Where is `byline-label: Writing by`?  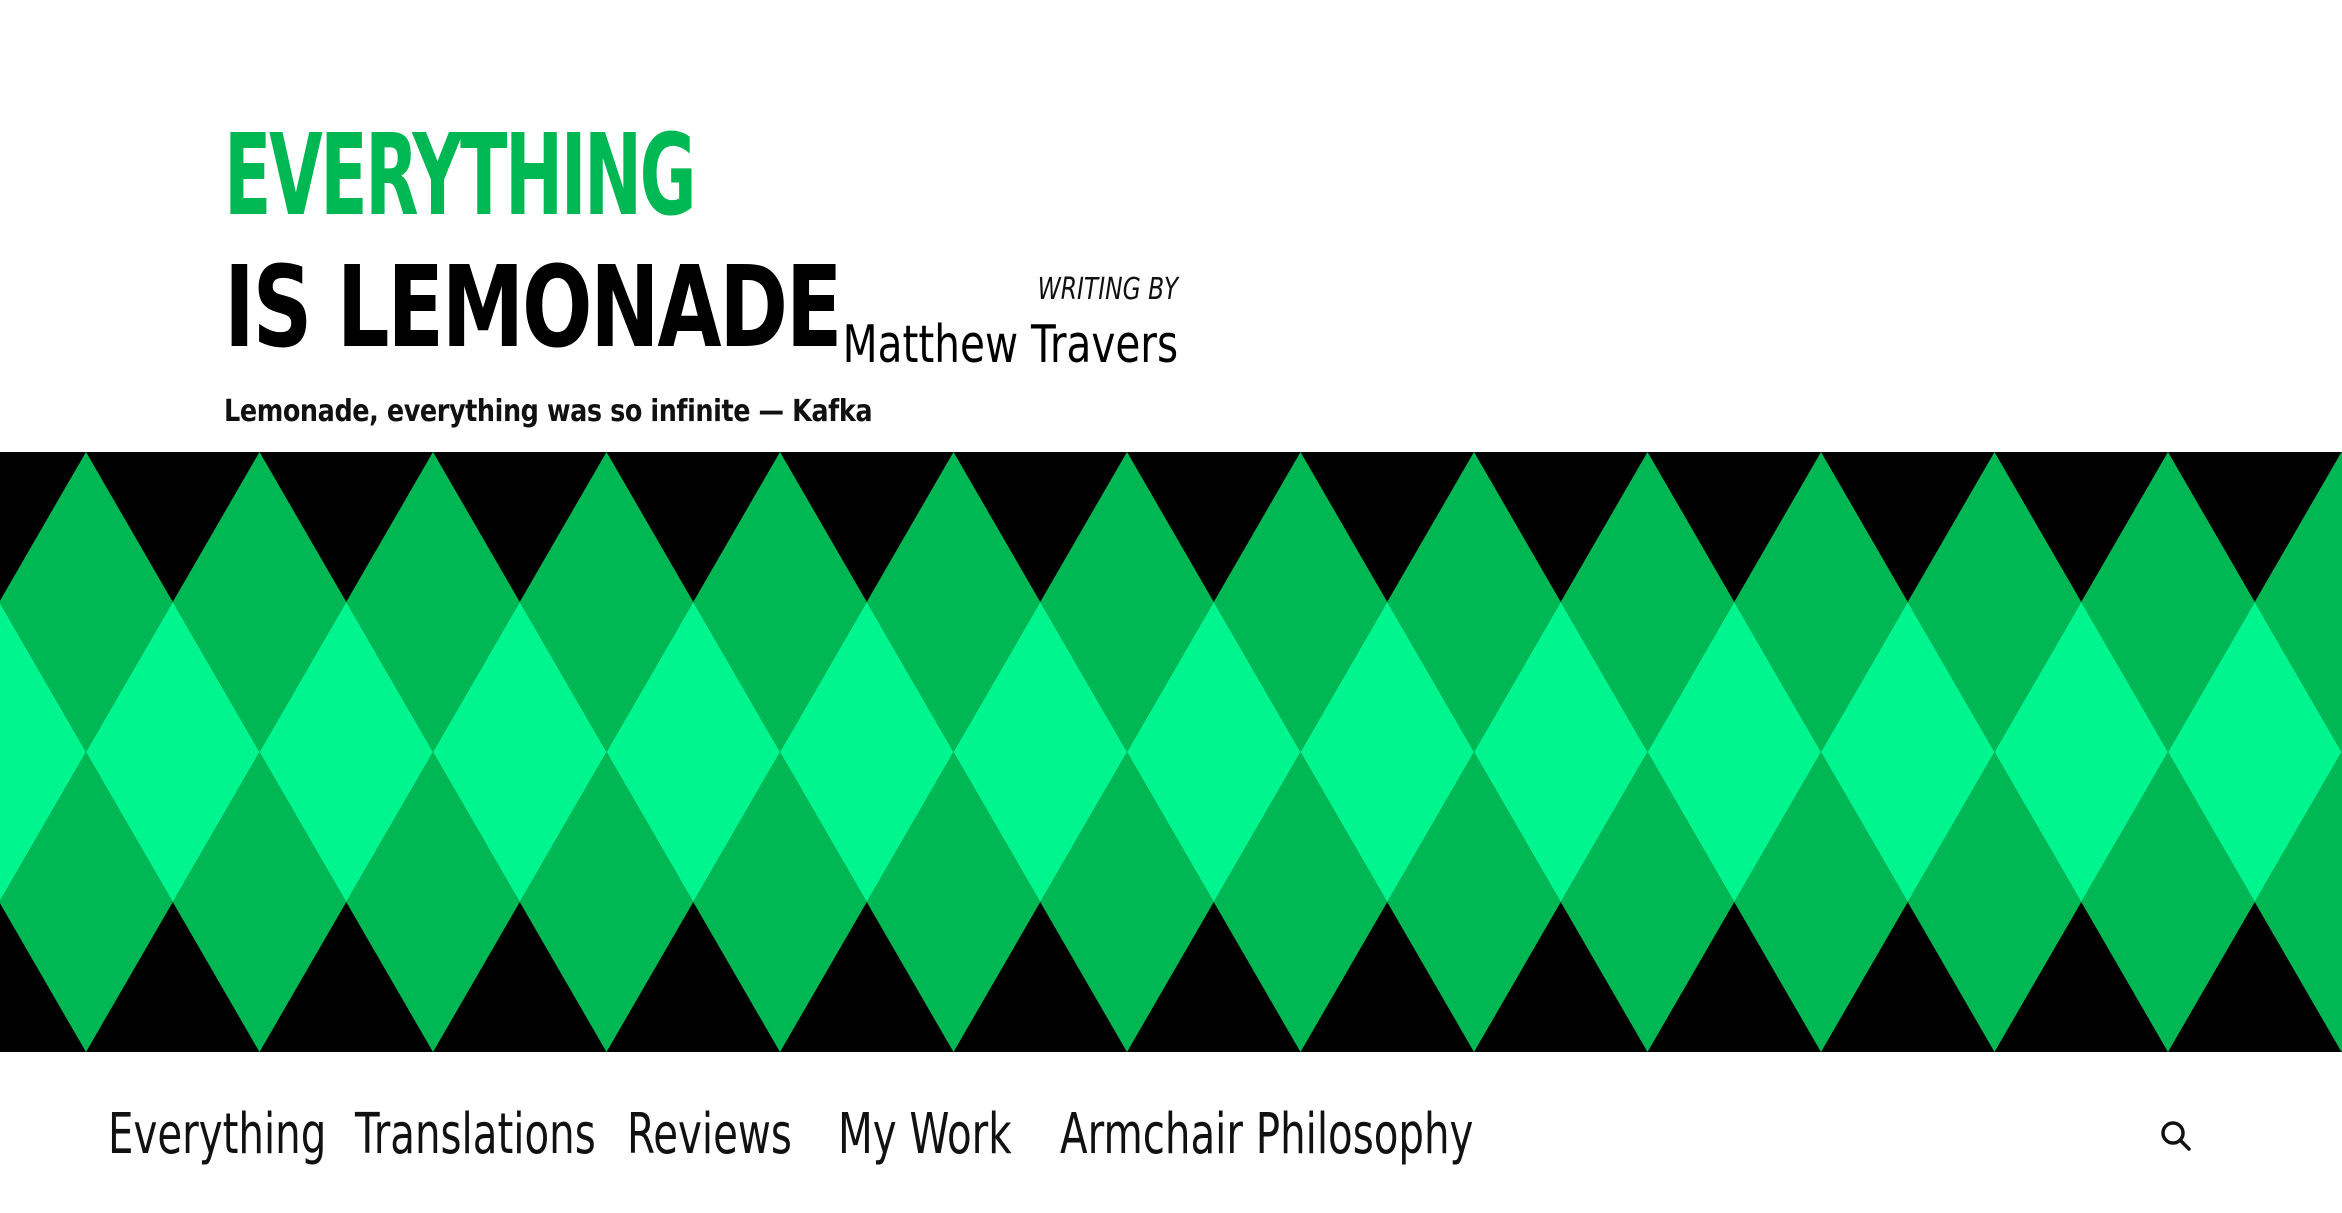 byline-label: Writing by is located at coordinates (1107, 289).